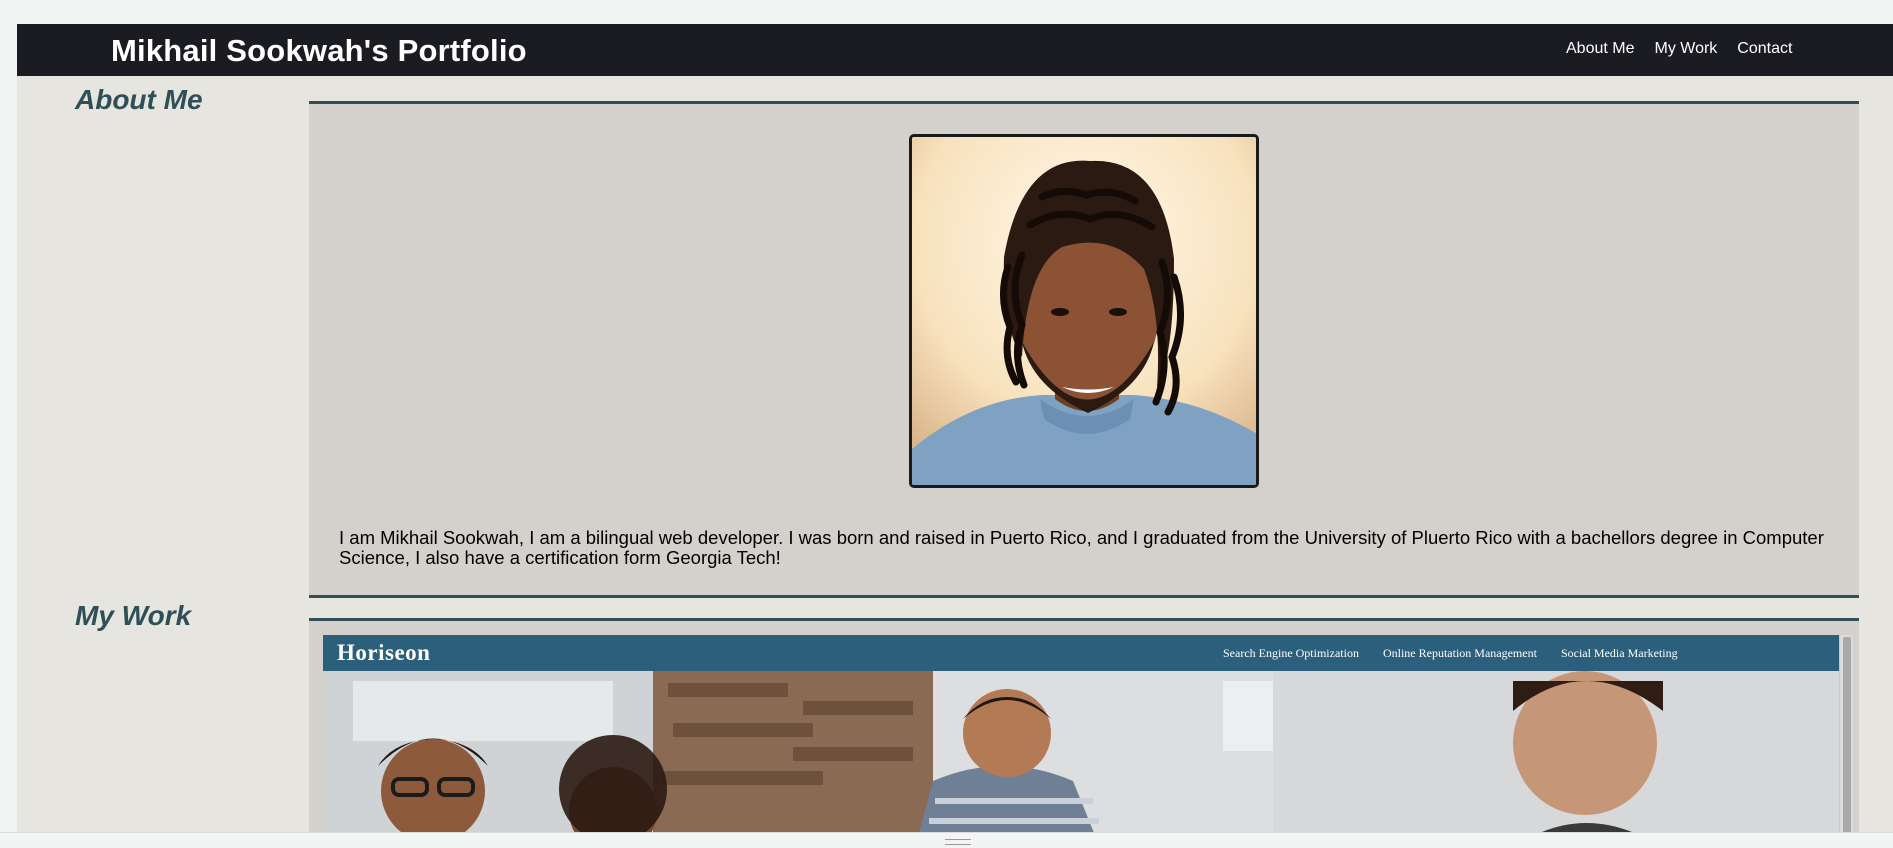 This screenshot has height=848, width=1893. What do you see at coordinates (1459, 653) in the screenshot?
I see `project-link-reputation: Online Reputation Management` at bounding box center [1459, 653].